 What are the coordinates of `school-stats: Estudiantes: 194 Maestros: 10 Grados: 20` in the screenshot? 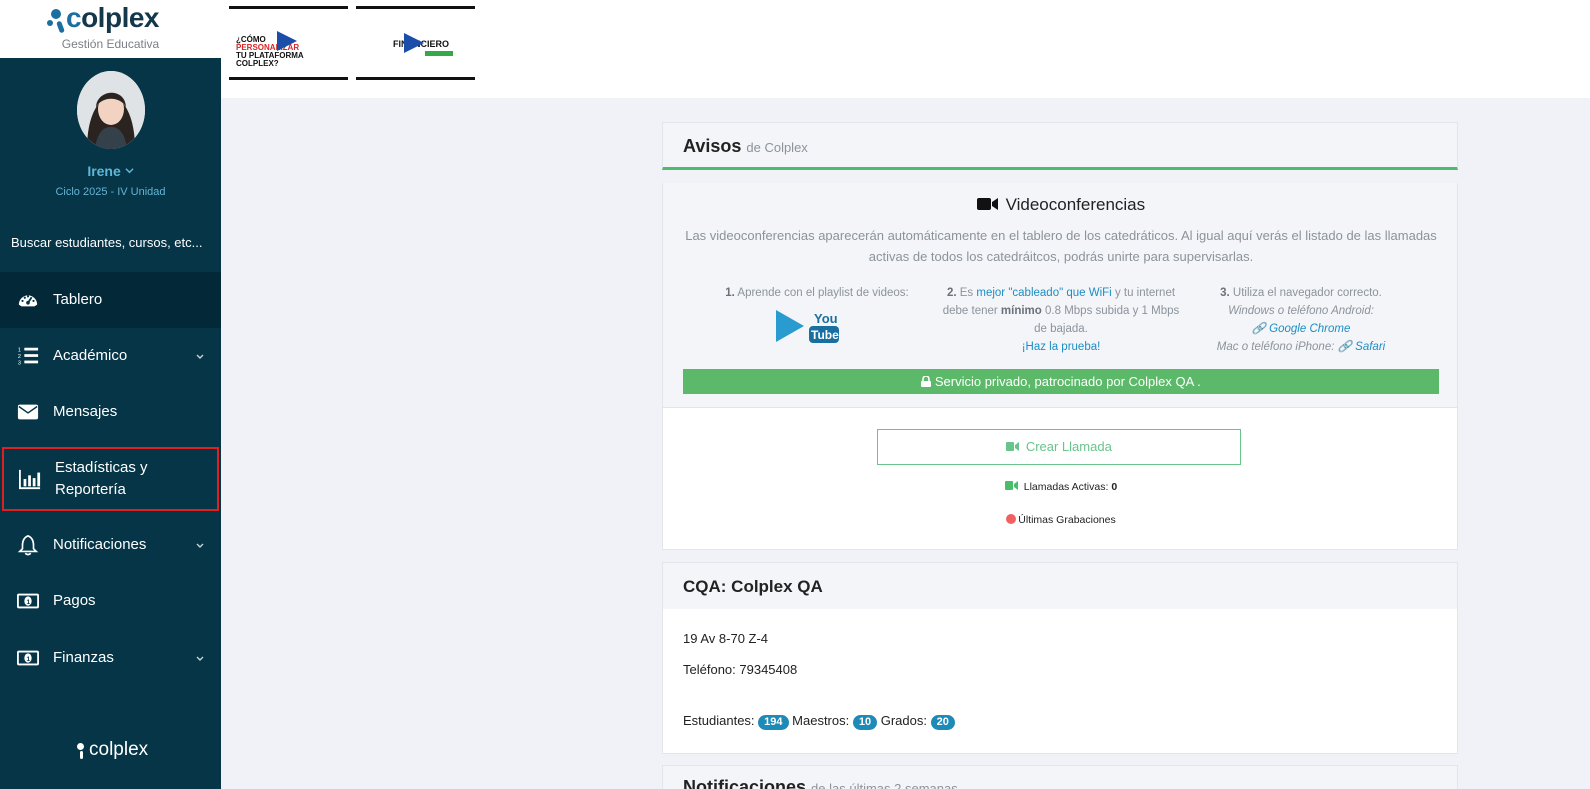 It's located at (819, 721).